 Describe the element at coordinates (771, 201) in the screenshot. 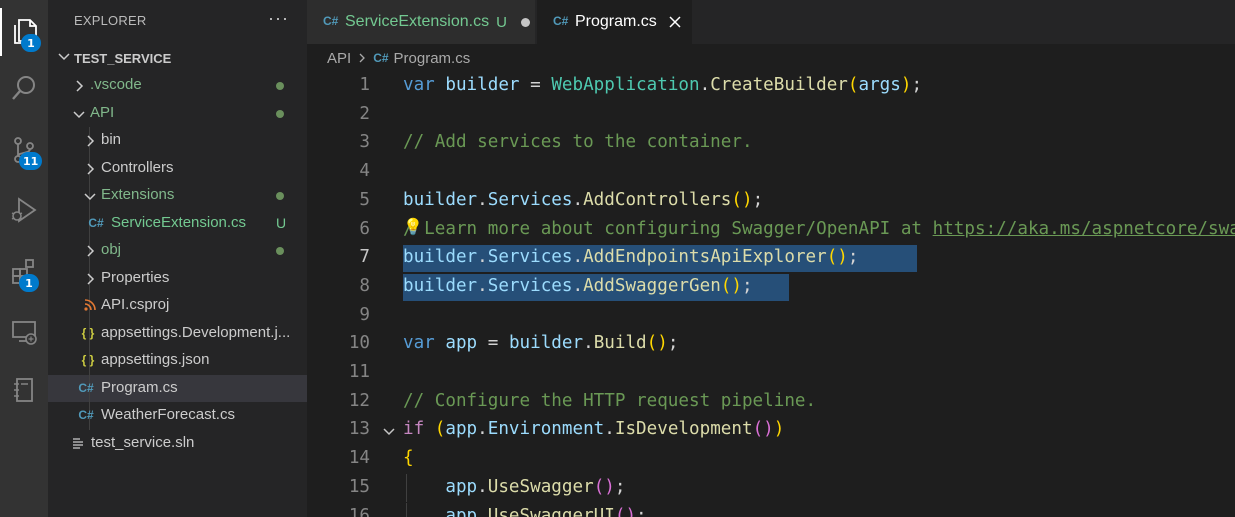

I see `code-line: 5 builder.Services.AddControllers();` at that location.